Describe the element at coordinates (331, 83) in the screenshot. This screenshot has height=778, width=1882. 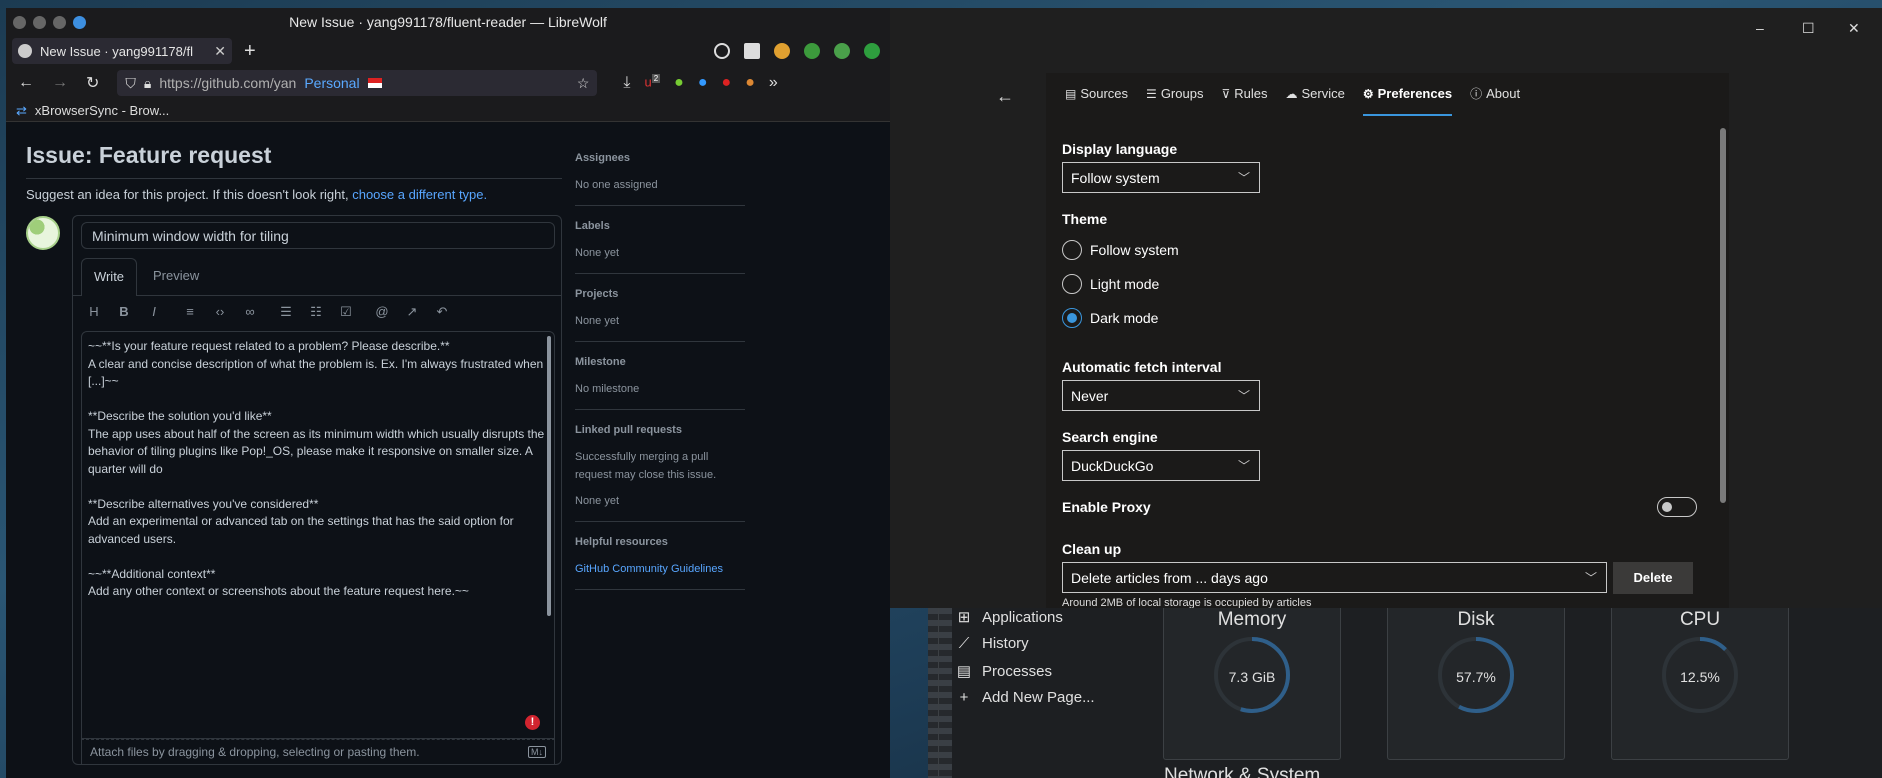
I see `container-label: Personal` at that location.